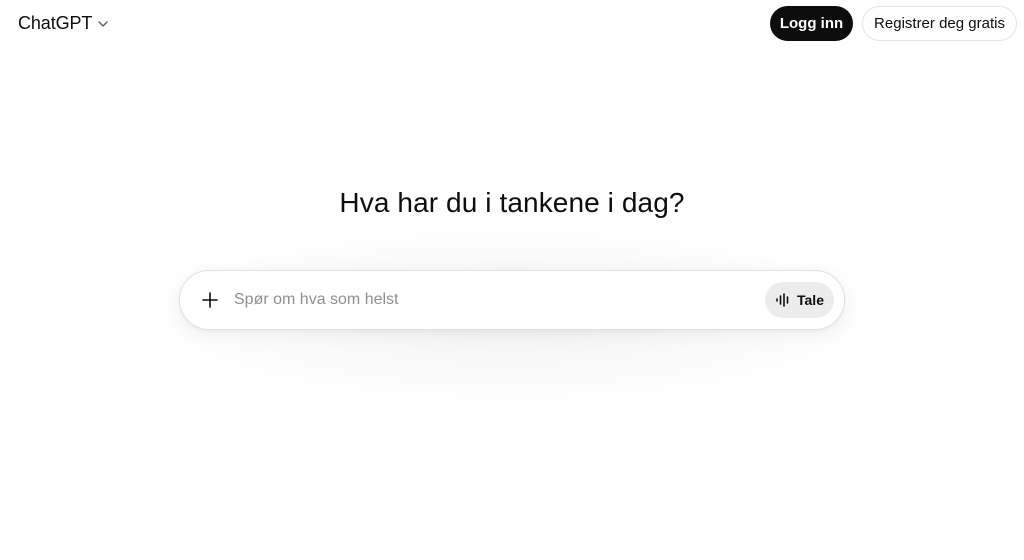 Image resolution: width=1024 pixels, height=560 pixels. Describe the element at coordinates (494, 300) in the screenshot. I see `prompt-input` at that location.